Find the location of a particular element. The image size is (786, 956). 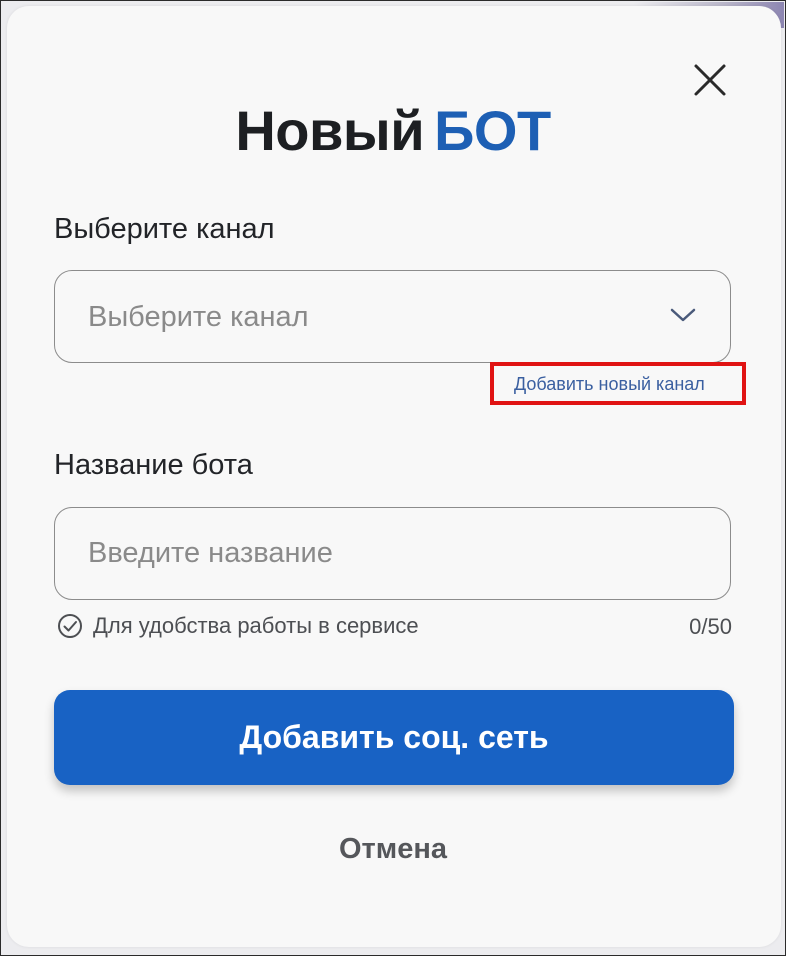

add-social-network-button: Добавить соц. сеть is located at coordinates (394, 737).